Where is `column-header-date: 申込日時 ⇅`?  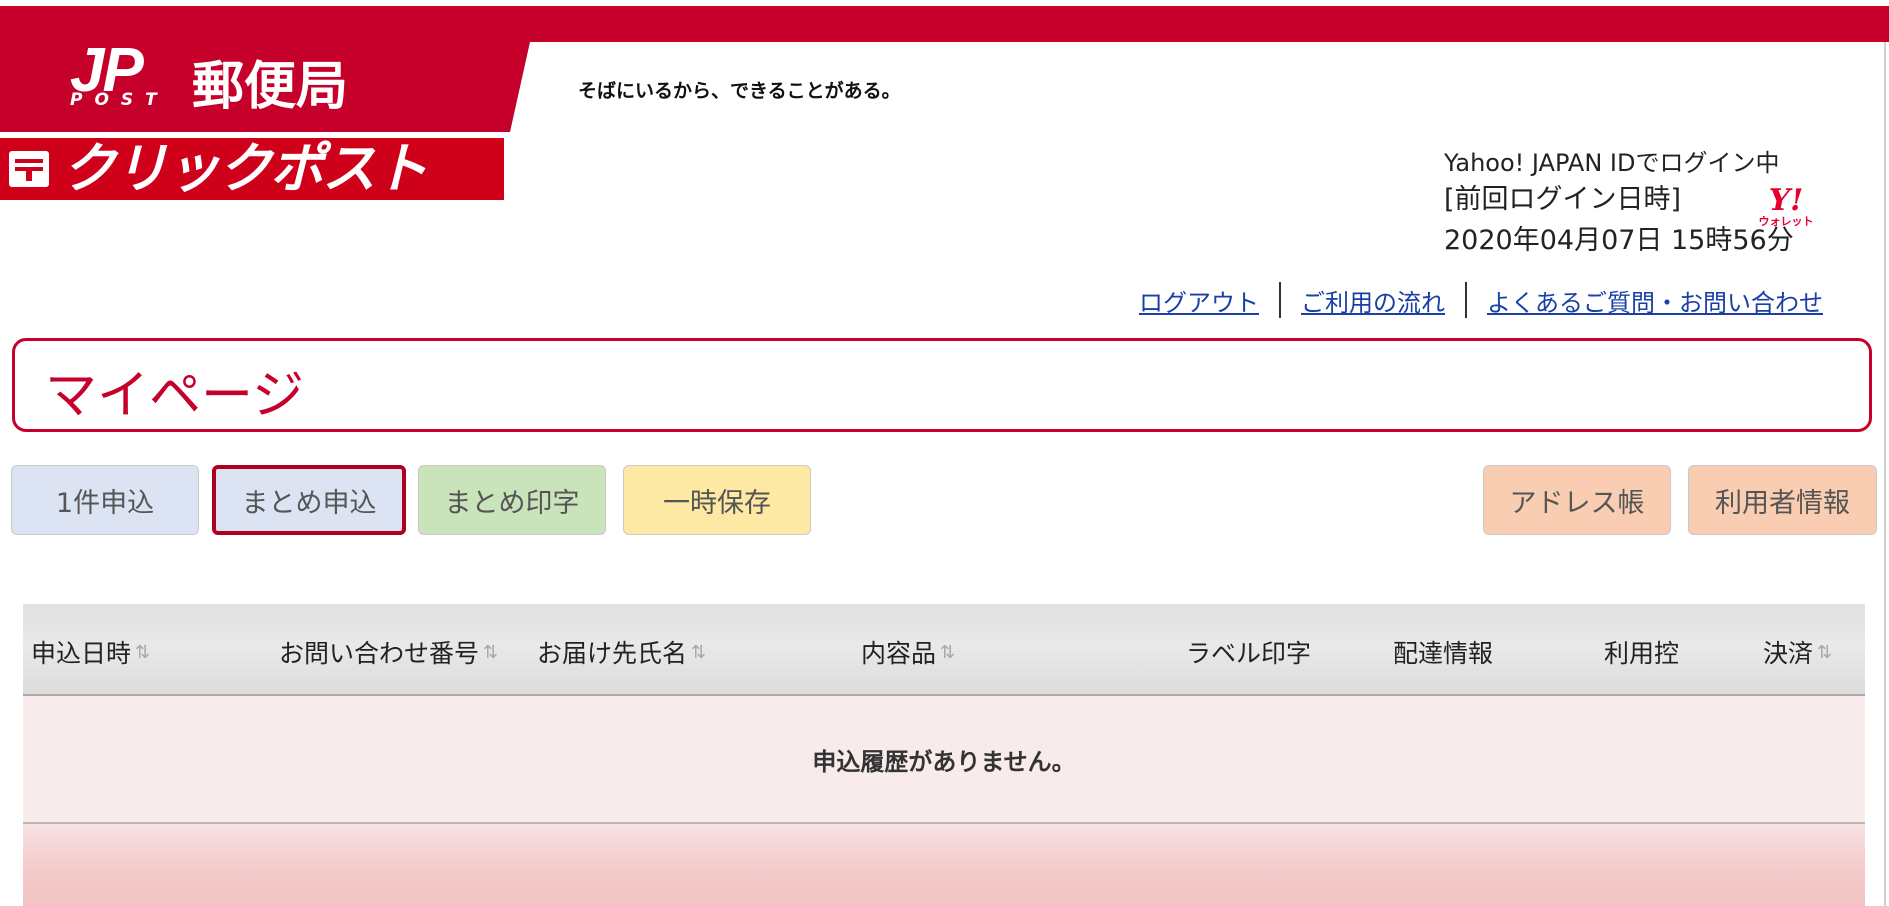
column-header-date: 申込日時 ⇅ is located at coordinates (90, 652).